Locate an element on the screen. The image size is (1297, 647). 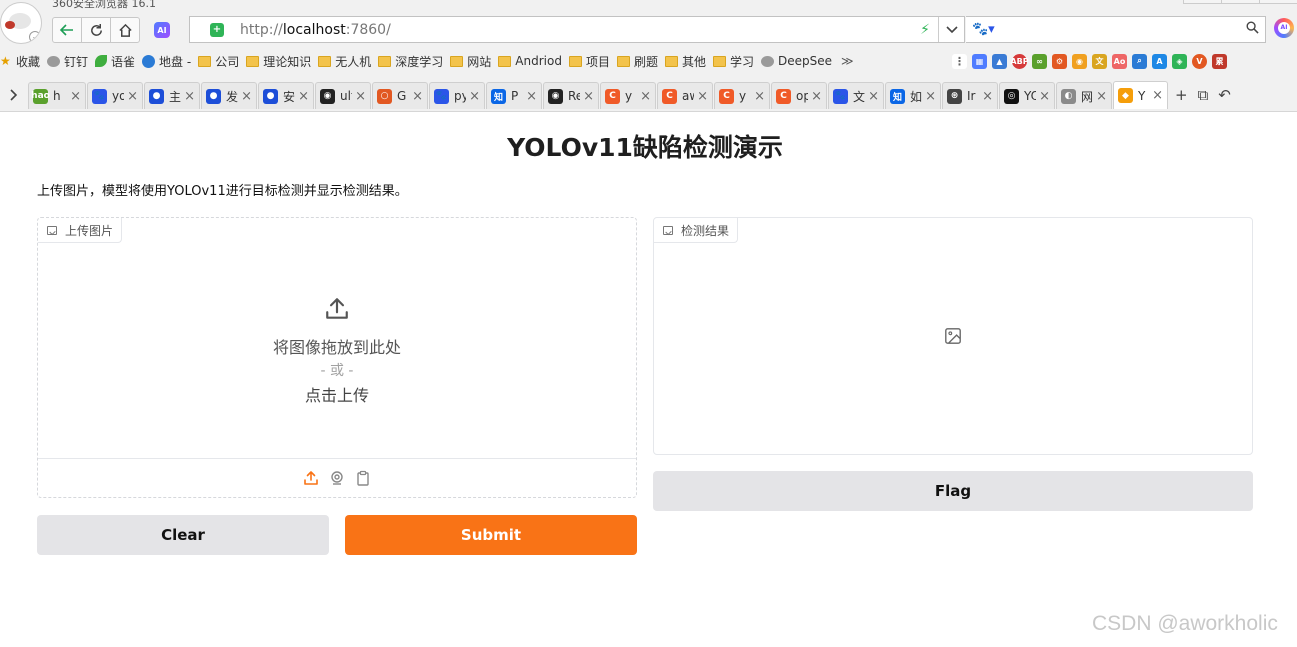
bookmark-item: 项目 is located at coordinates (589, 61).